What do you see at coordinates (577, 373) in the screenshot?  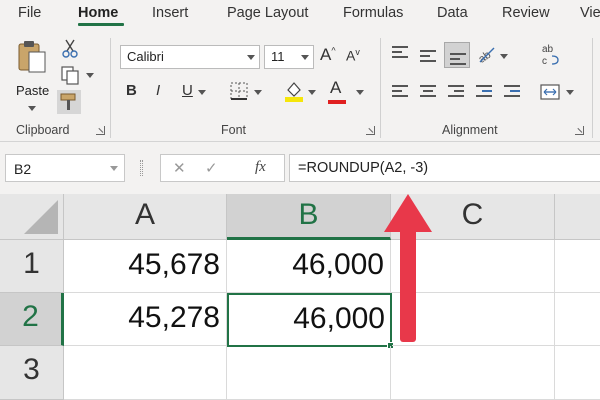 I see `cell-d3` at bounding box center [577, 373].